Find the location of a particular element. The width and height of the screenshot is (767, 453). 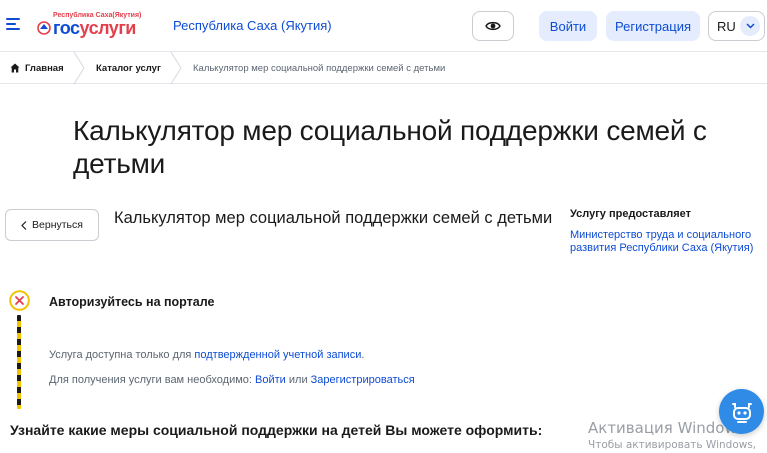

home-icon is located at coordinates (15, 68).